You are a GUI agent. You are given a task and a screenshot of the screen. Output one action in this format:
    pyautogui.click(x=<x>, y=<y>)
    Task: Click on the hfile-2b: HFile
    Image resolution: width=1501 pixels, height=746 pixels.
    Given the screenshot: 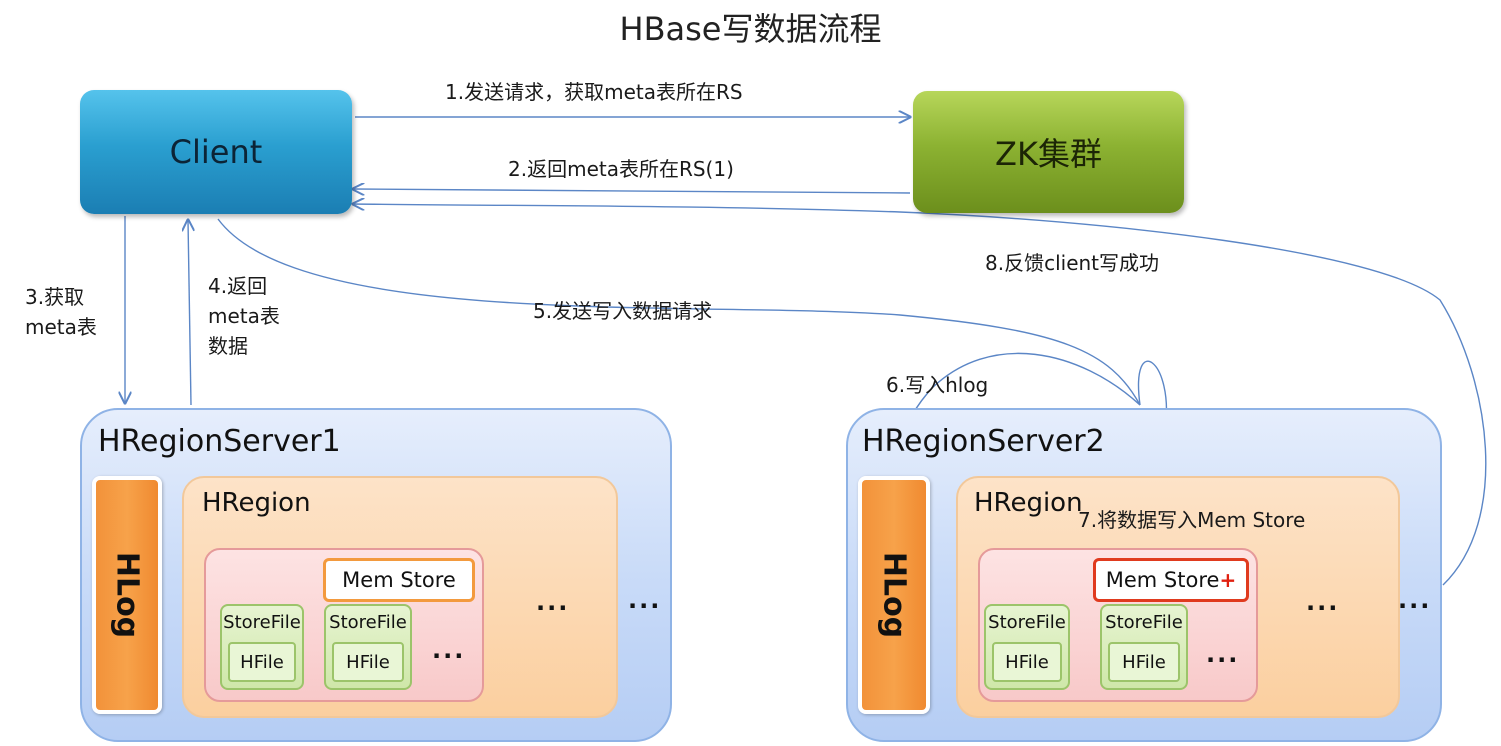 What is the action you would take?
    pyautogui.click(x=1144, y=662)
    